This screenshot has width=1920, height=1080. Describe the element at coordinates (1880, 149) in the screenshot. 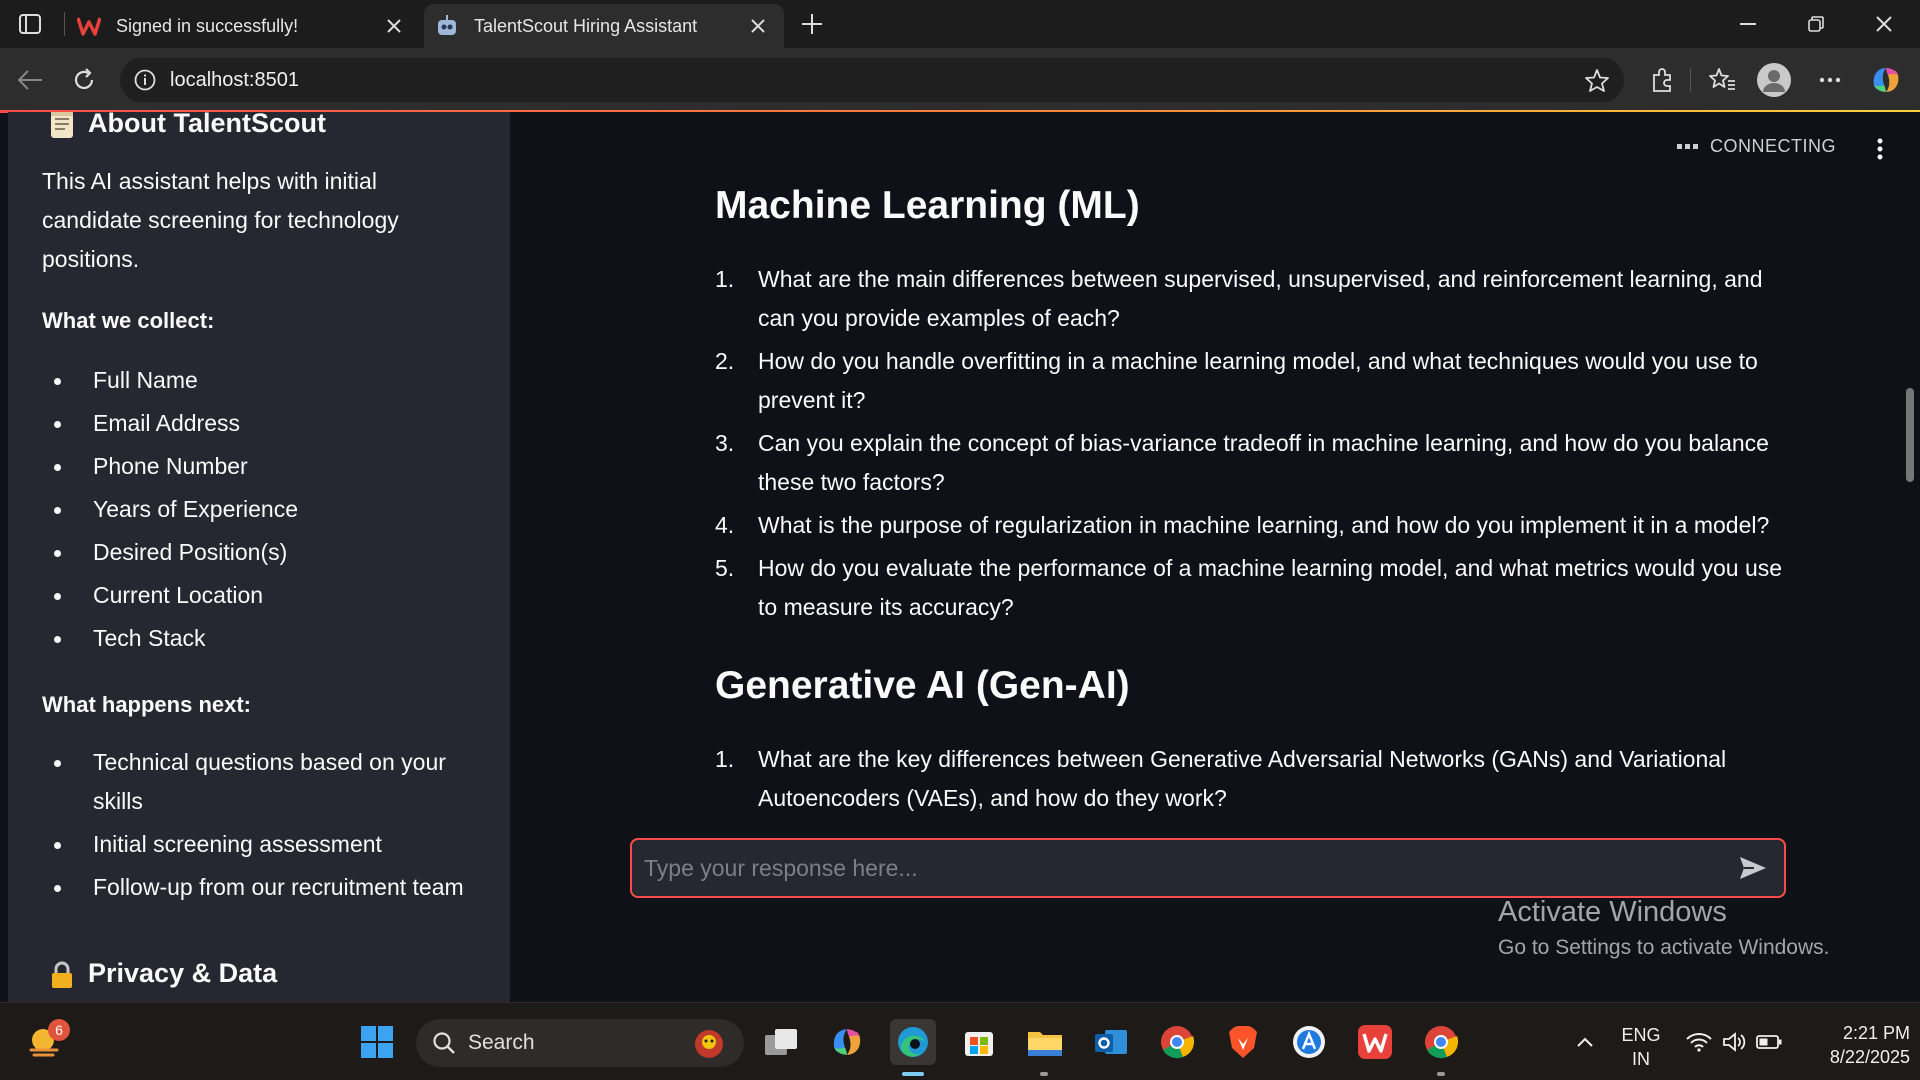

I see `main-menu-icon` at that location.